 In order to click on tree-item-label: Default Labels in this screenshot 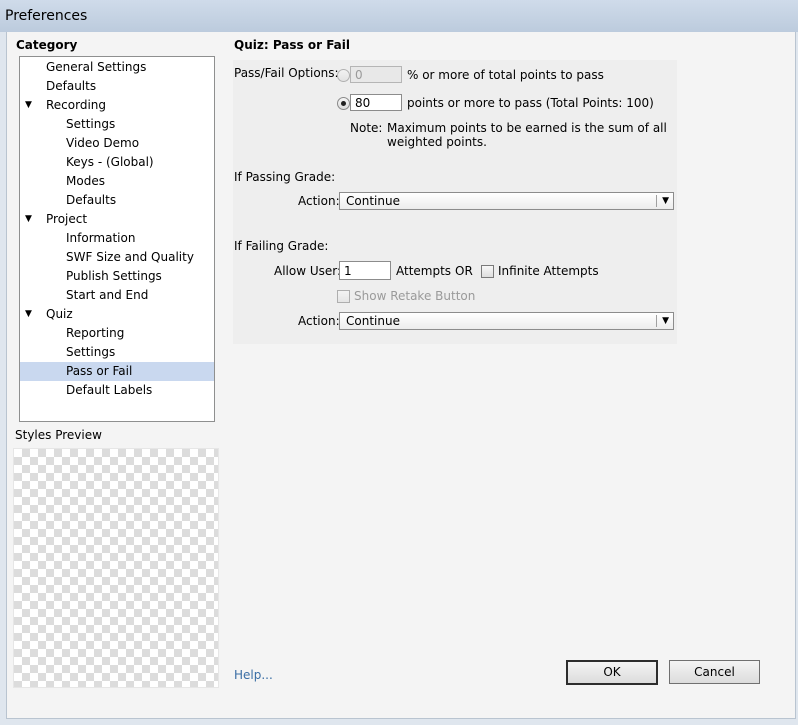, I will do `click(109, 390)`.